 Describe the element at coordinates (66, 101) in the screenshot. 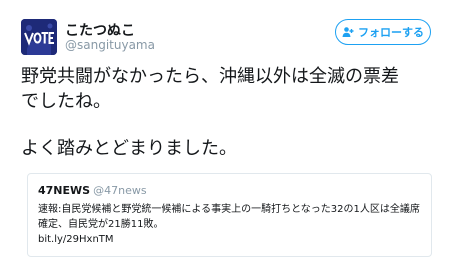

I see `tweet-text-line: でしたね。` at that location.